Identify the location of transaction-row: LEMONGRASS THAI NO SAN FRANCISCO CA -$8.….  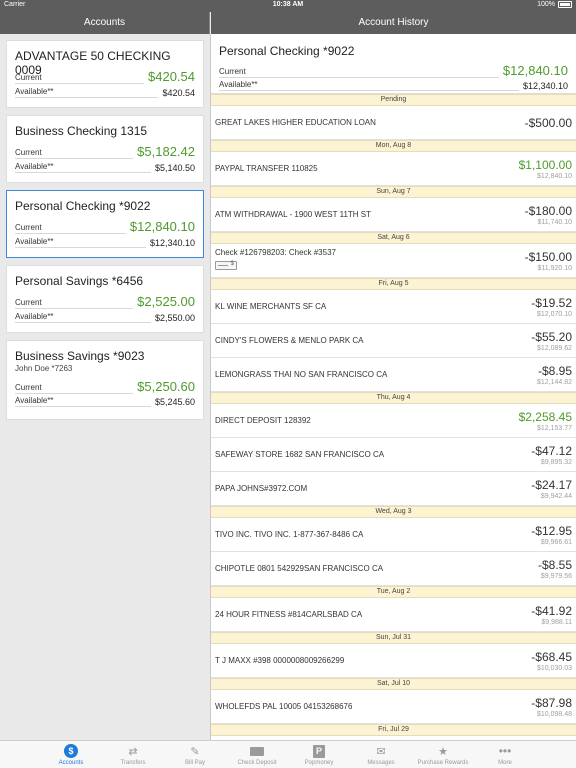
(393, 375).